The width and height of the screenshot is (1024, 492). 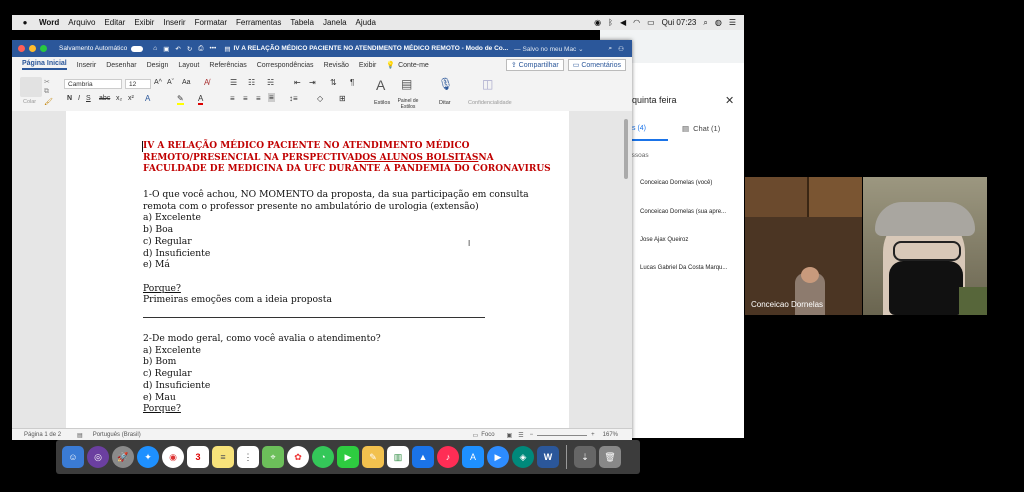 What do you see at coordinates (366, 22) in the screenshot?
I see `menu-ajuda: Ajuda` at bounding box center [366, 22].